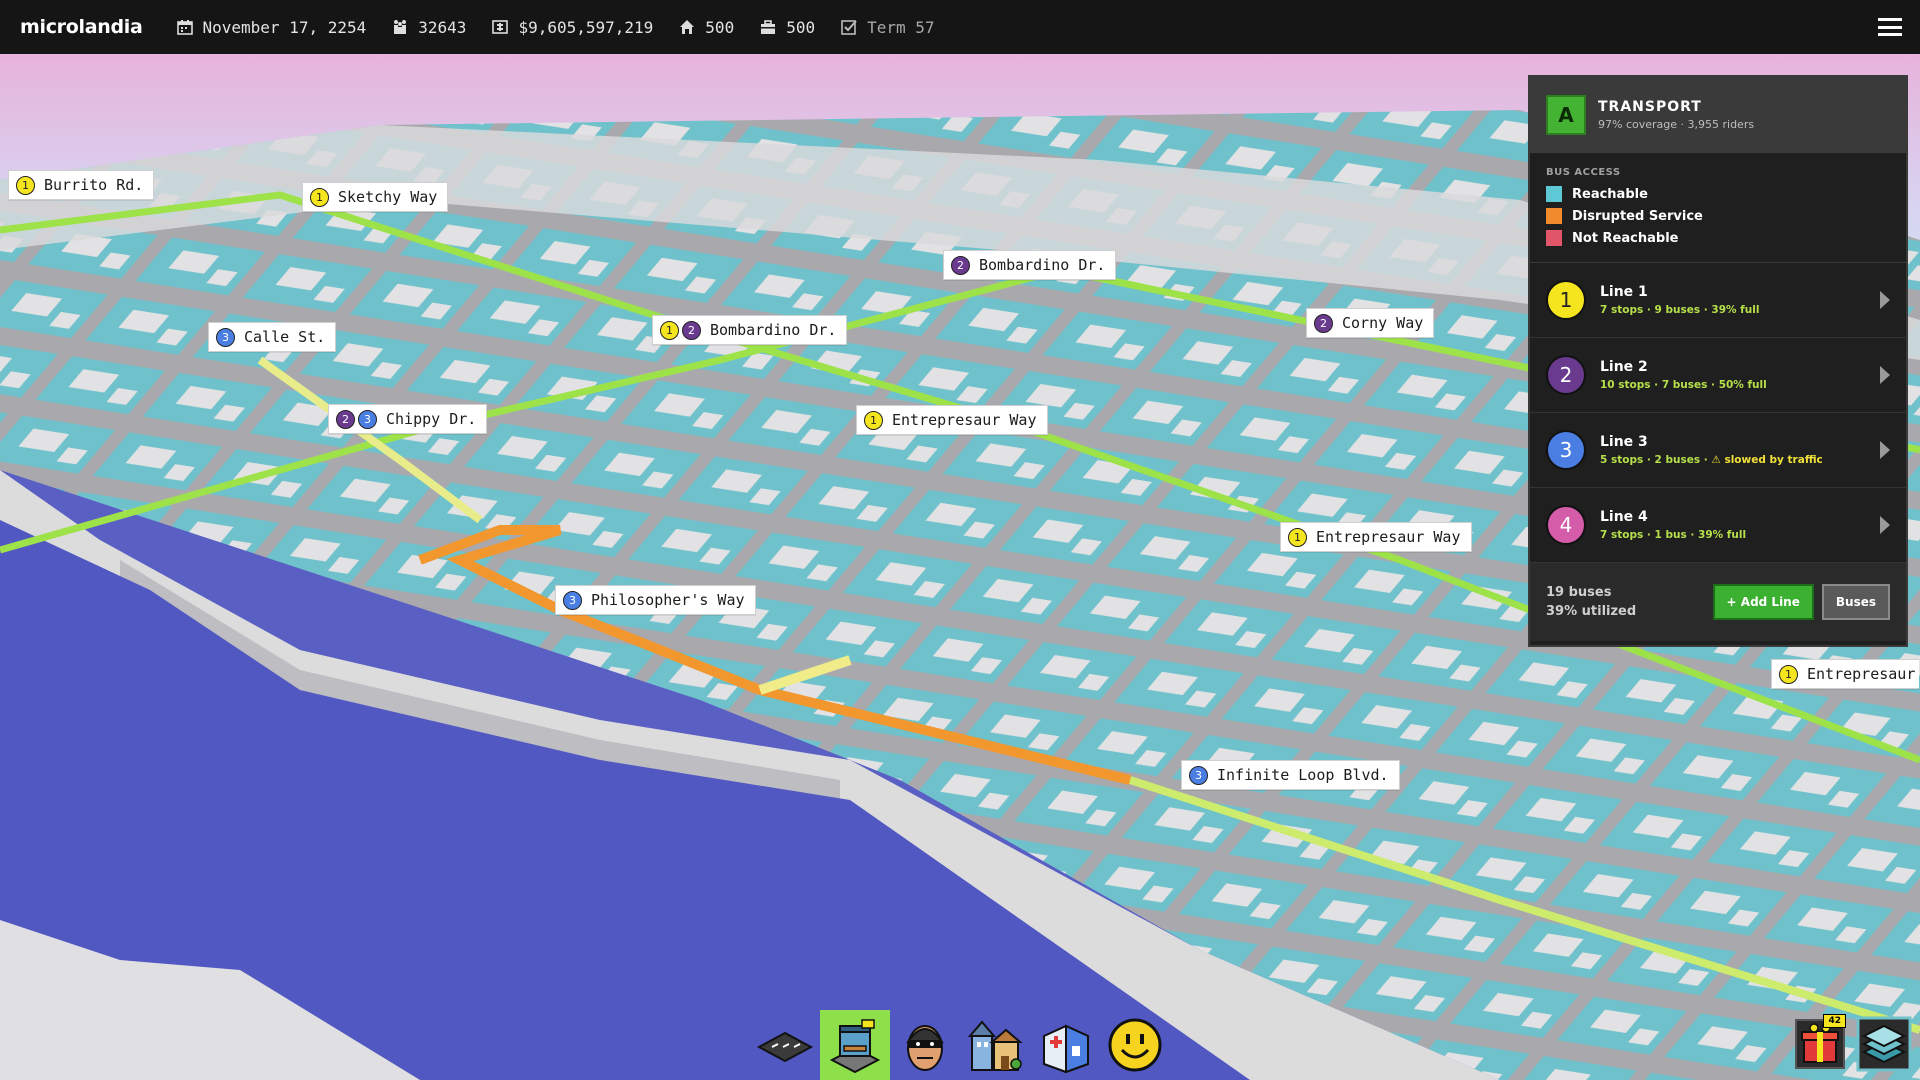 Image resolution: width=1920 pixels, height=1080 pixels. Describe the element at coordinates (1383, 323) in the screenshot. I see `street-name: Corny Way` at that location.